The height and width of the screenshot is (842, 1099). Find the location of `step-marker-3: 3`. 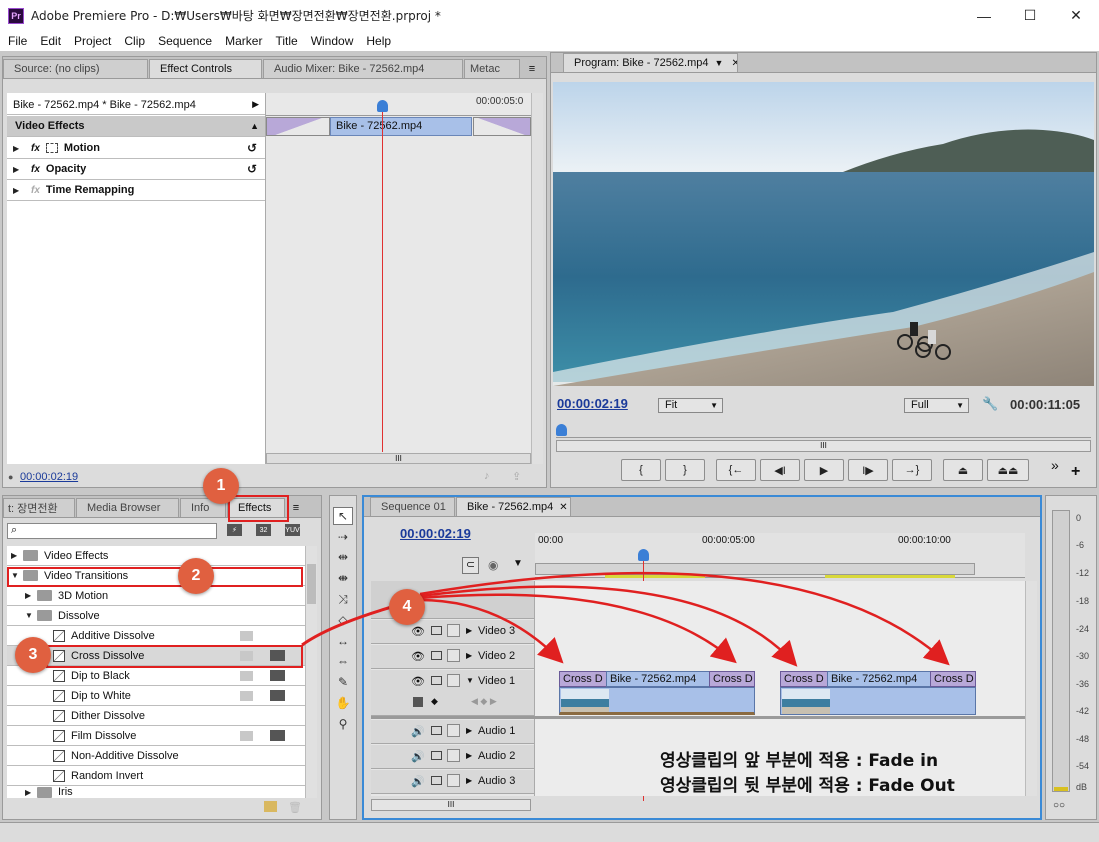

step-marker-3: 3 is located at coordinates (33, 655).